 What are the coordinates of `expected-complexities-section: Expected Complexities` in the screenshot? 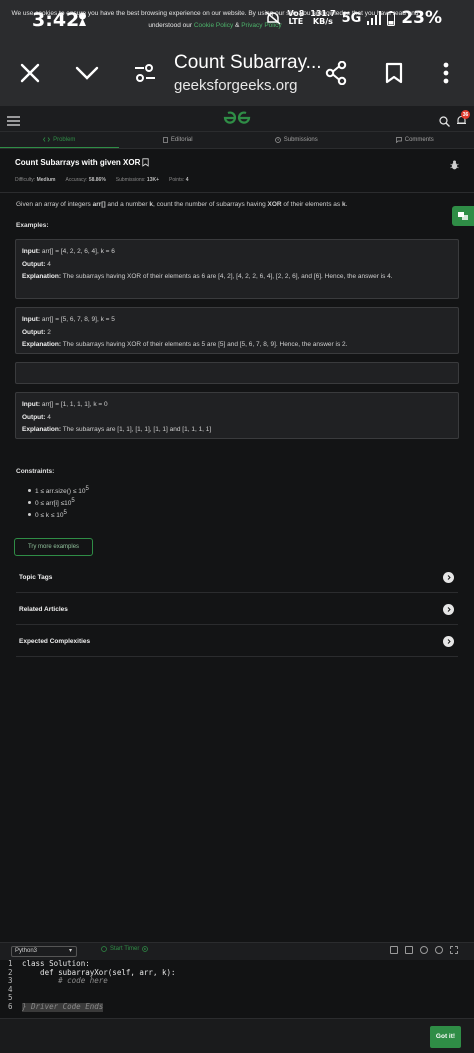 It's located at (237, 642).